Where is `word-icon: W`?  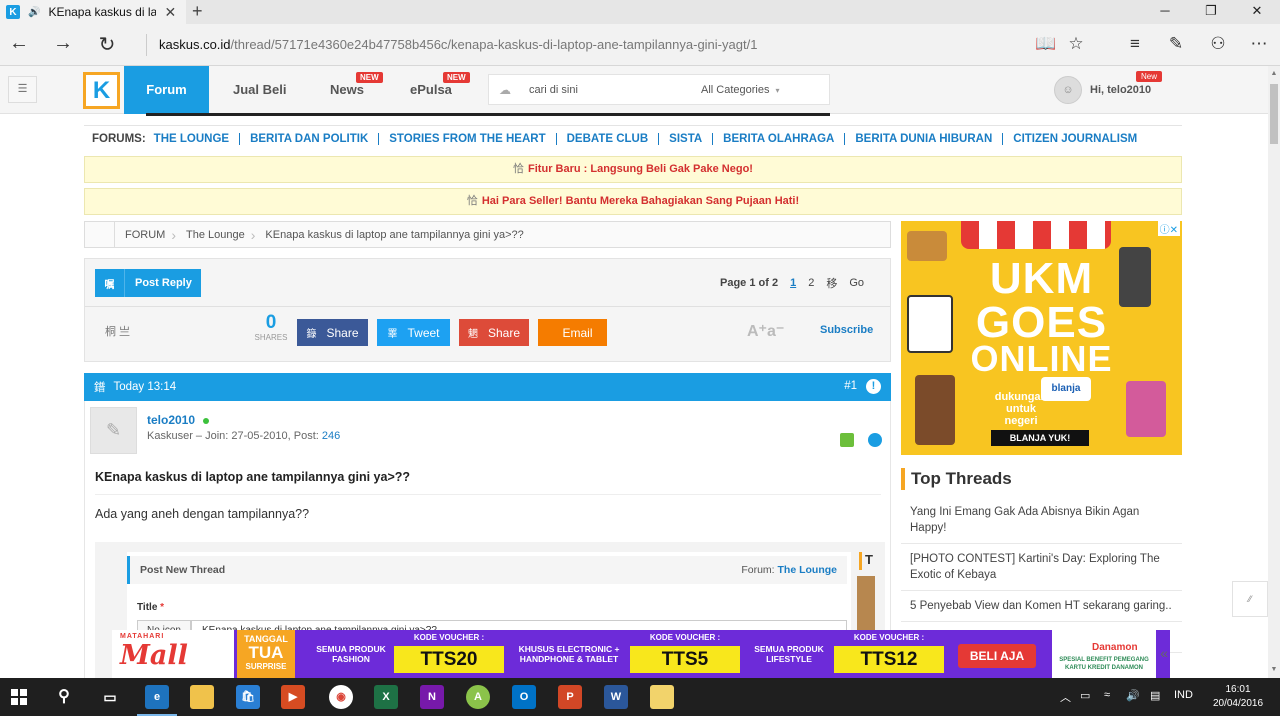
word-icon: W is located at coordinates (616, 697).